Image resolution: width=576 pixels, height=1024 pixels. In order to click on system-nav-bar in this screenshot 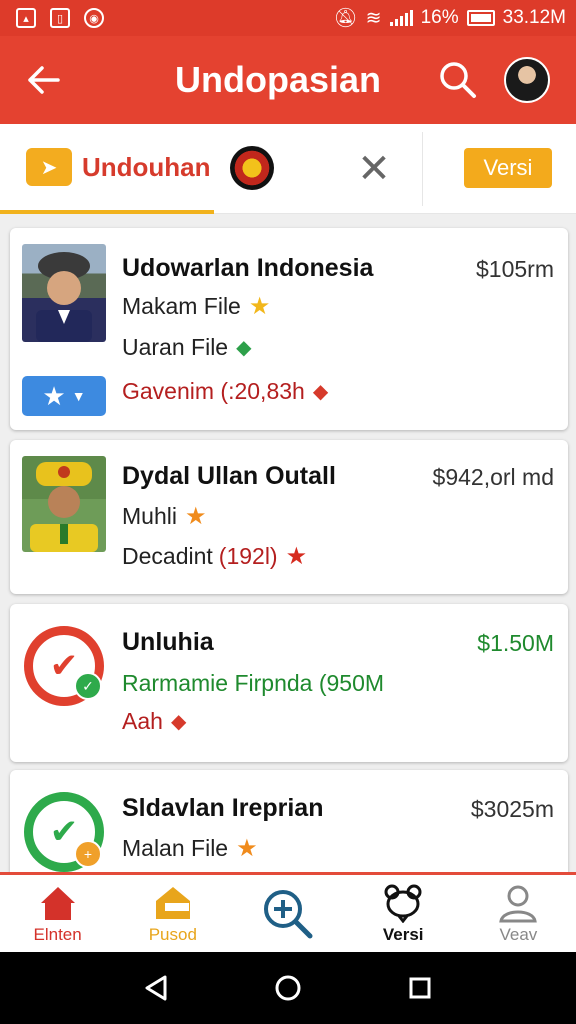, I will do `click(288, 988)`.